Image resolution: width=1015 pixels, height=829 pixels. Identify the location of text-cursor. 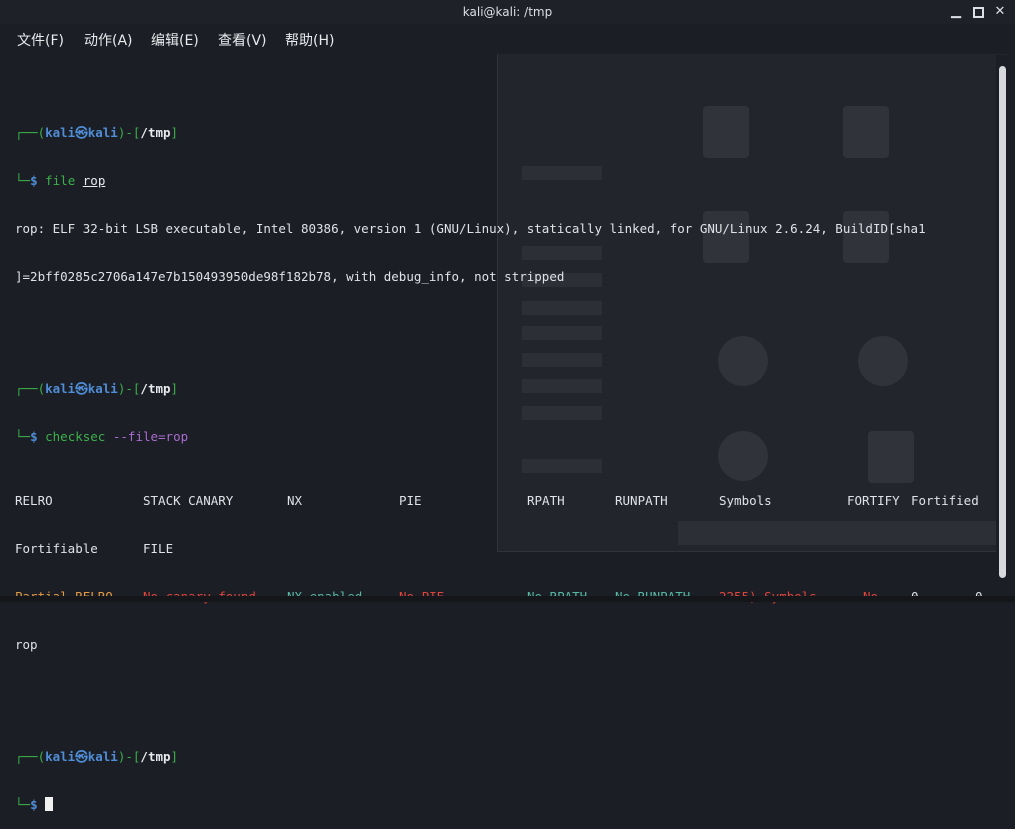
(49, 804).